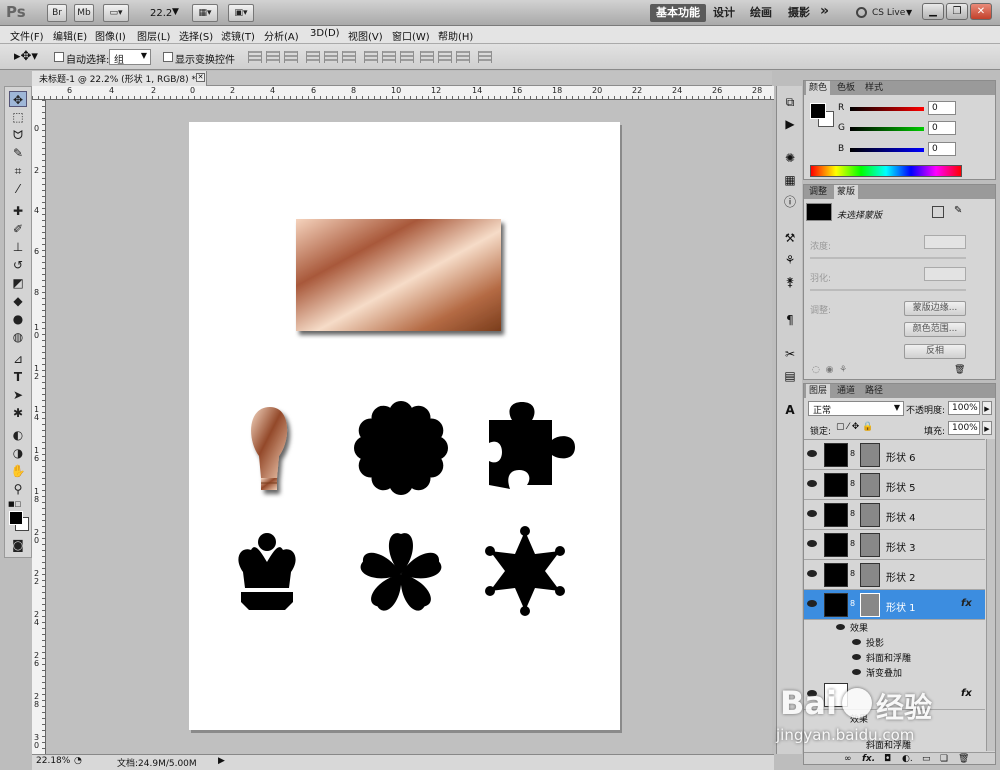 Image resolution: width=1000 pixels, height=770 pixels. What do you see at coordinates (901, 576) in the screenshot?
I see `layer-name: 形状 2` at bounding box center [901, 576].